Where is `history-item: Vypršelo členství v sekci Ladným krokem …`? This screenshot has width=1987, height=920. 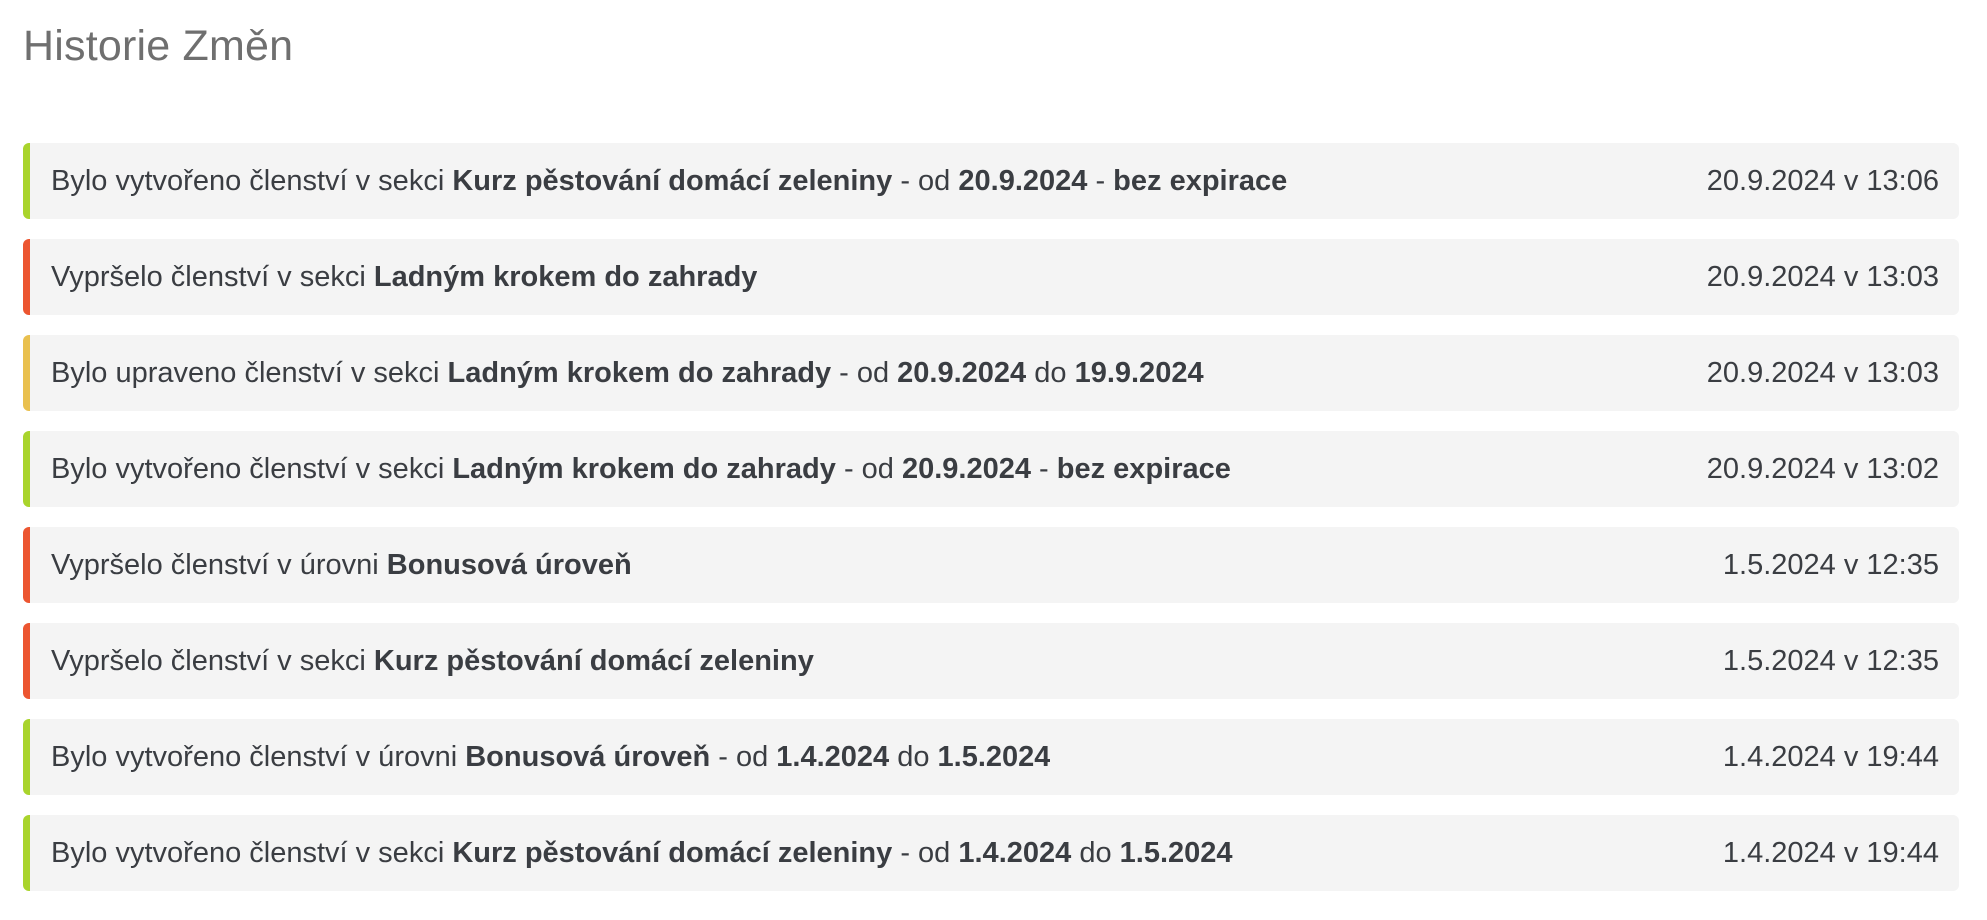
history-item: Vypršelo členství v sekci Ladným krokem … is located at coordinates (991, 277).